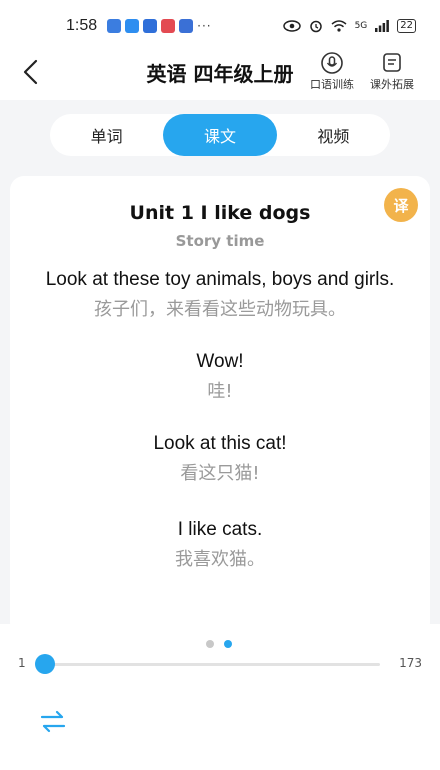 The width and height of the screenshot is (440, 770). Describe the element at coordinates (220, 241) in the screenshot. I see `section-title: Story time` at that location.